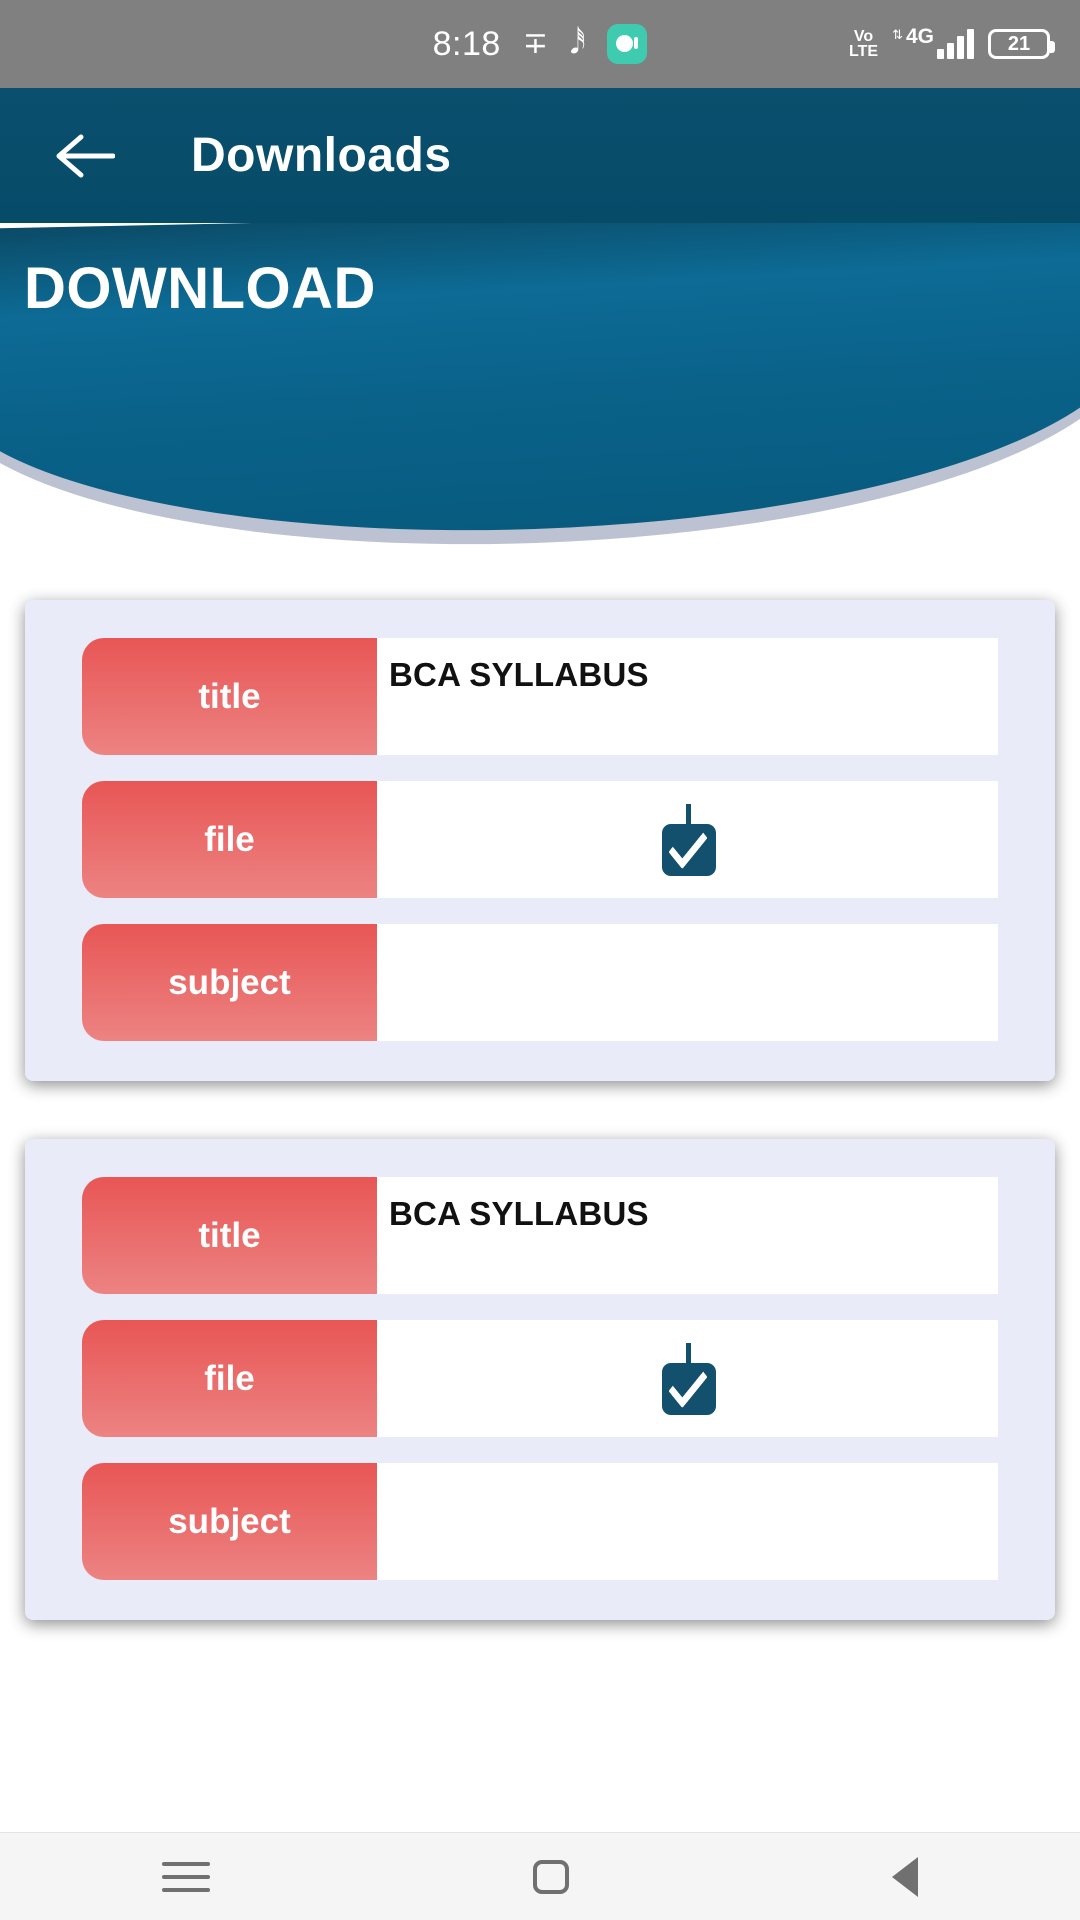  I want to click on data-transfer-icon: ⇅, so click(897, 34).